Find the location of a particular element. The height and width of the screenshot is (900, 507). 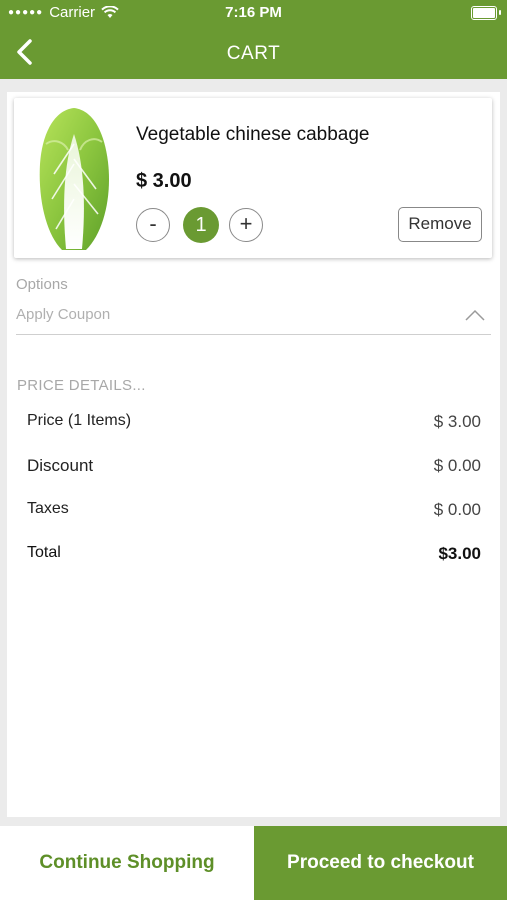

footer-bar: Continue Shopping Proceed to checkout is located at coordinates (253, 863).